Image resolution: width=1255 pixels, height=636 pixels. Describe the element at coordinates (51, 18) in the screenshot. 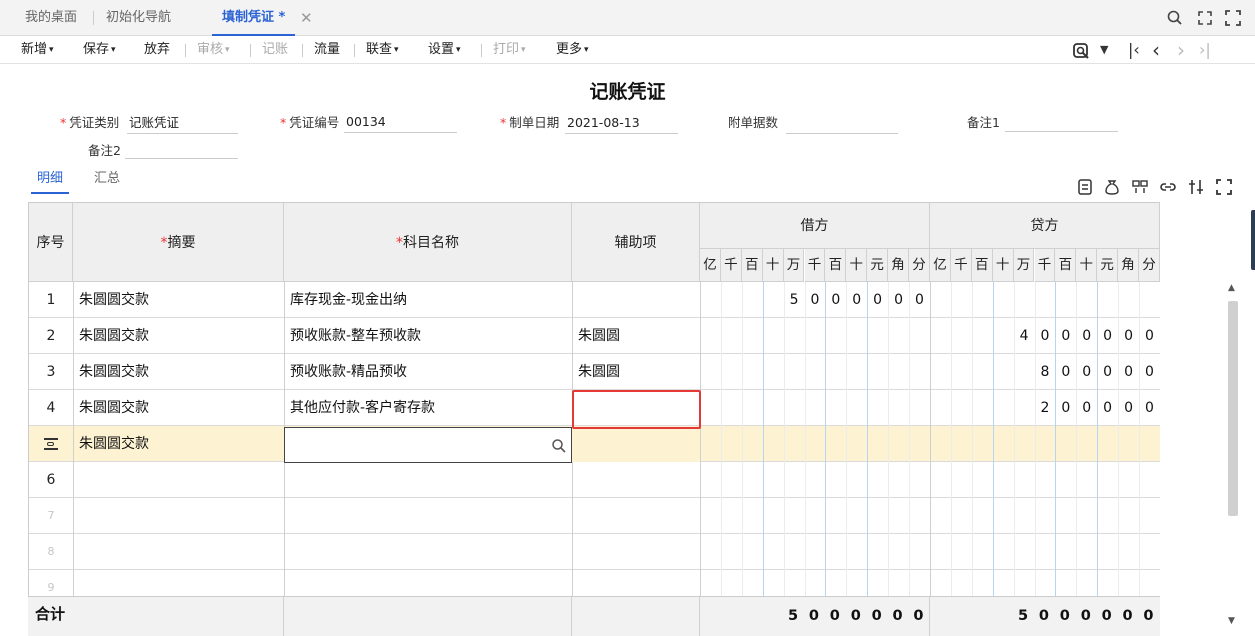

I see `tab-my-desktop: 我的桌面` at that location.